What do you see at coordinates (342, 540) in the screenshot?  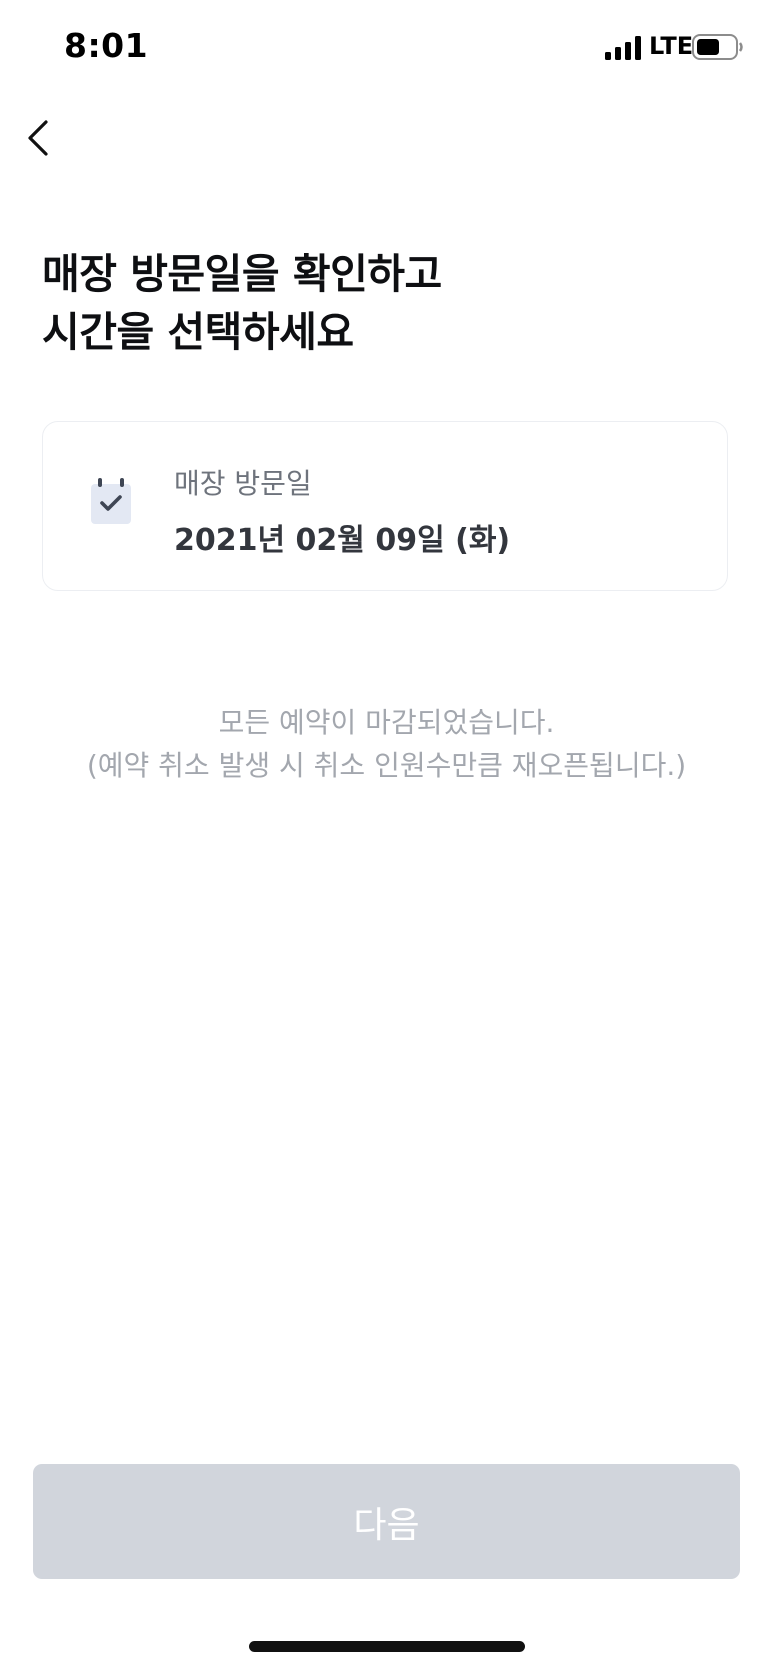 I see `visit-date-value: 2021년 02월 09일 (화)` at bounding box center [342, 540].